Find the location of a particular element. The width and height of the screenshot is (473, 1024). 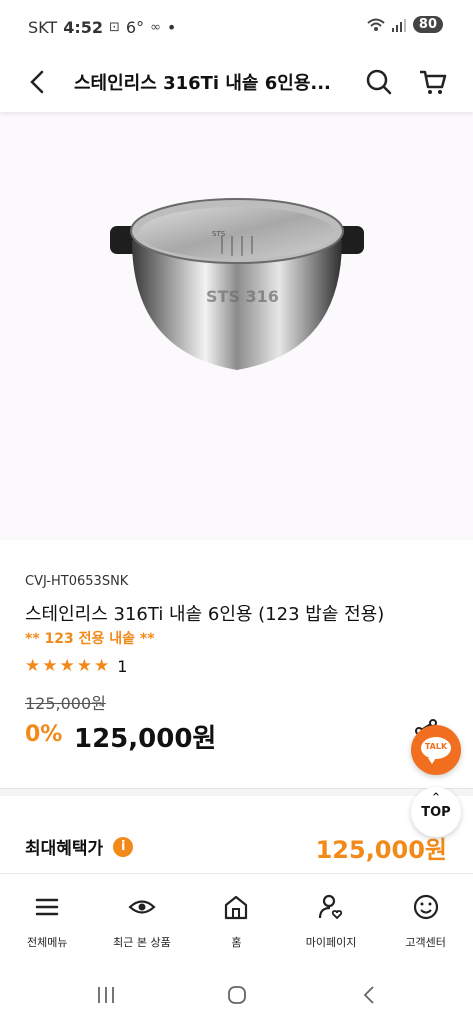

home-button-icon is located at coordinates (237, 995).